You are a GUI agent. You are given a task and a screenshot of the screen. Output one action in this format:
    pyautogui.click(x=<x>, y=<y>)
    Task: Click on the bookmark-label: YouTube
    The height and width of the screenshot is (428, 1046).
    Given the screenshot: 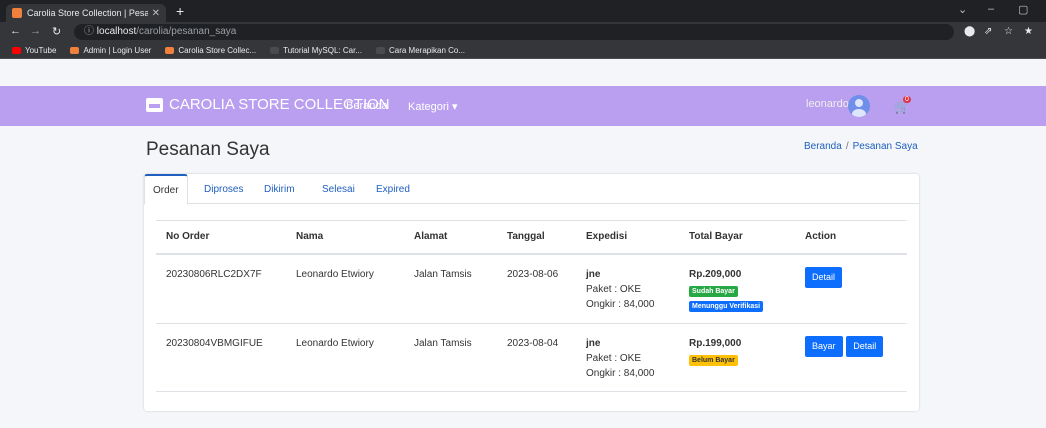 What is the action you would take?
    pyautogui.click(x=41, y=50)
    